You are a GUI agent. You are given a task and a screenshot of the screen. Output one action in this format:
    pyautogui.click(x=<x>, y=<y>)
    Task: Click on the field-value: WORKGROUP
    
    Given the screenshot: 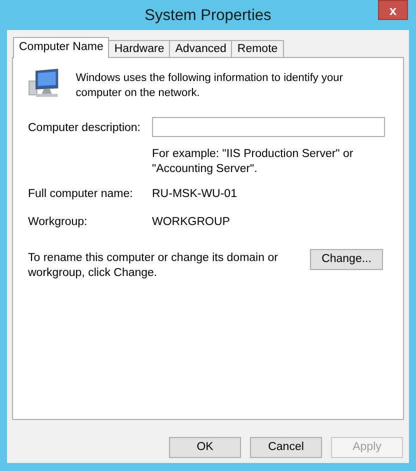 What is the action you would take?
    pyautogui.click(x=191, y=222)
    